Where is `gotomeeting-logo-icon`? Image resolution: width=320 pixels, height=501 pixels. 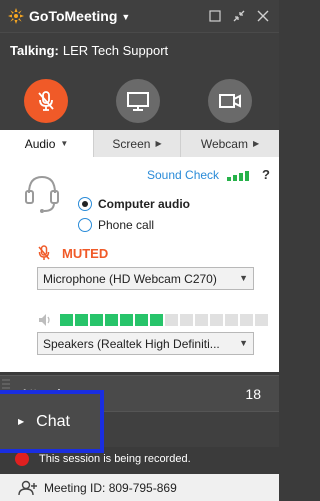 gotomeeting-logo-icon is located at coordinates (16, 16).